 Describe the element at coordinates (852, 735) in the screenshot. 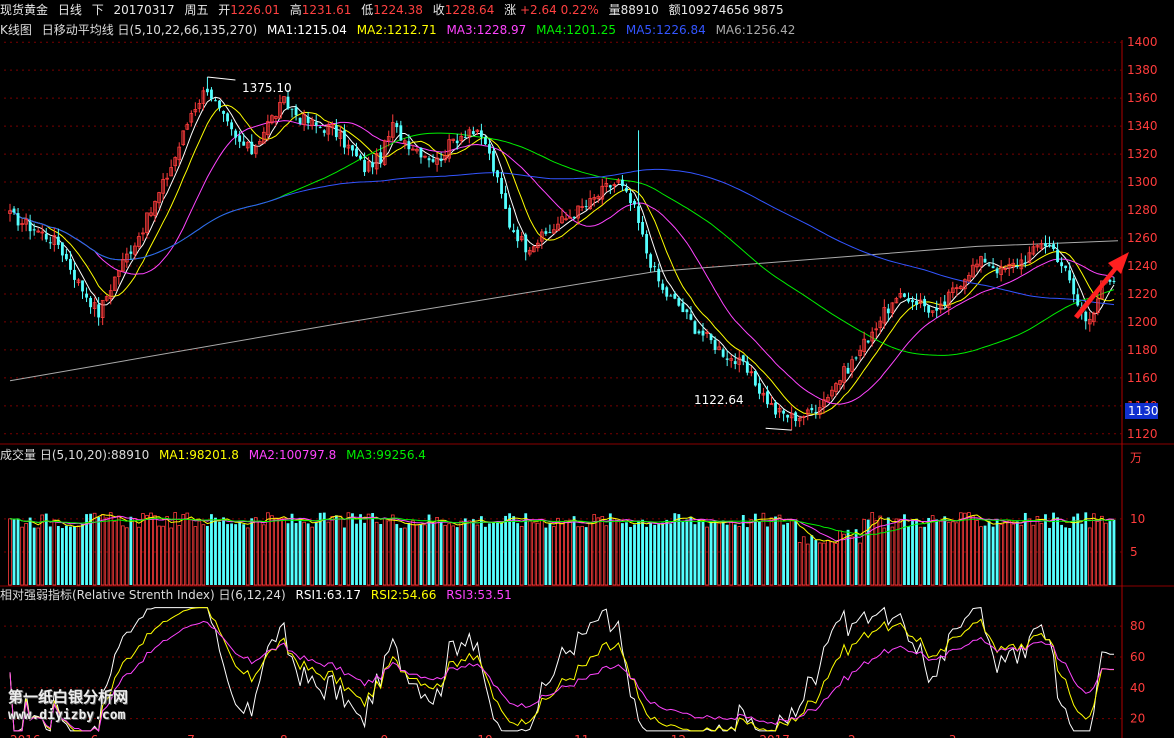

I see `x-axis-label: 2` at that location.